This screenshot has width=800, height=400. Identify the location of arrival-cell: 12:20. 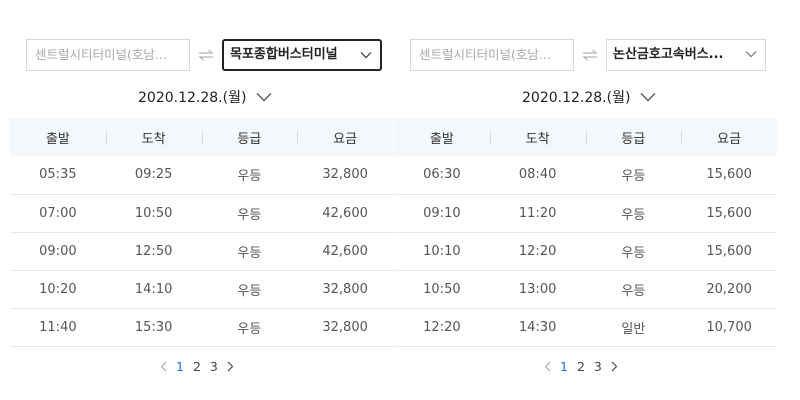
(537, 251).